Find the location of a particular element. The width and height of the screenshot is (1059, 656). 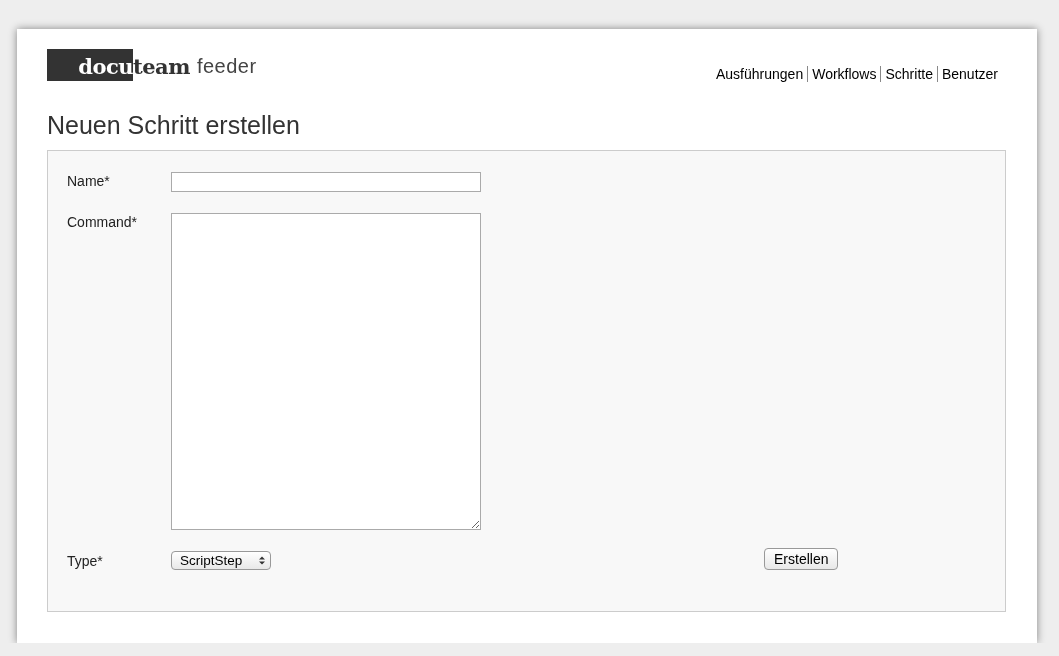

field-label: Type* is located at coordinates (85, 560).